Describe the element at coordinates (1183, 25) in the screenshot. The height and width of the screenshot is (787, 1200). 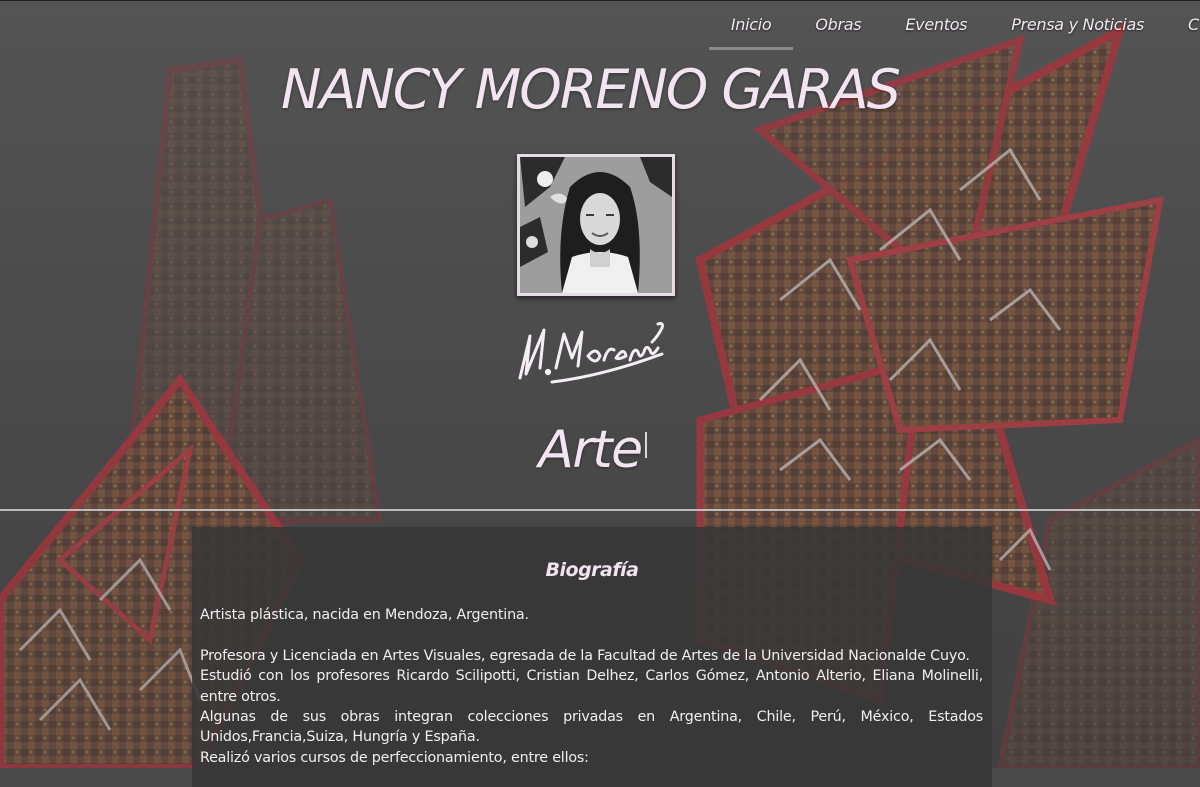
I see `nav-item-contacto: C` at that location.